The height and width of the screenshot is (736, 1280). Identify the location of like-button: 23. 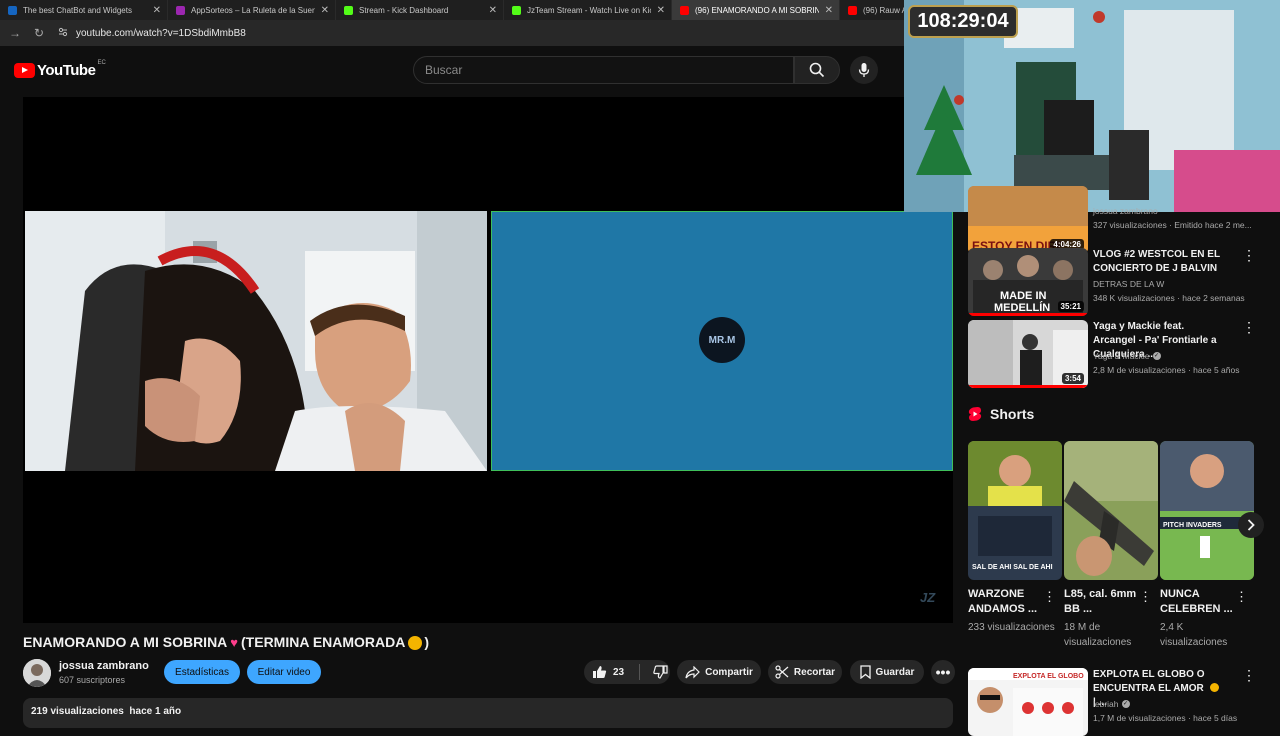
(608, 672).